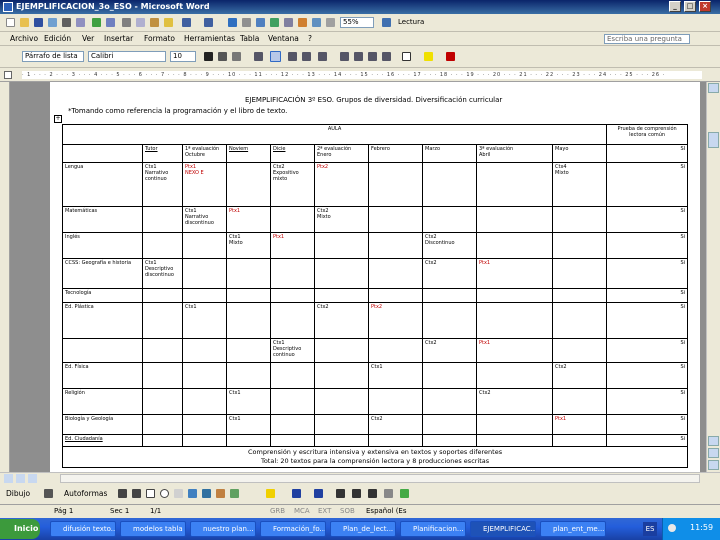 The image size is (720, 540). What do you see at coordinates (136, 493) in the screenshot?
I see `arrow-icon` at bounding box center [136, 493].